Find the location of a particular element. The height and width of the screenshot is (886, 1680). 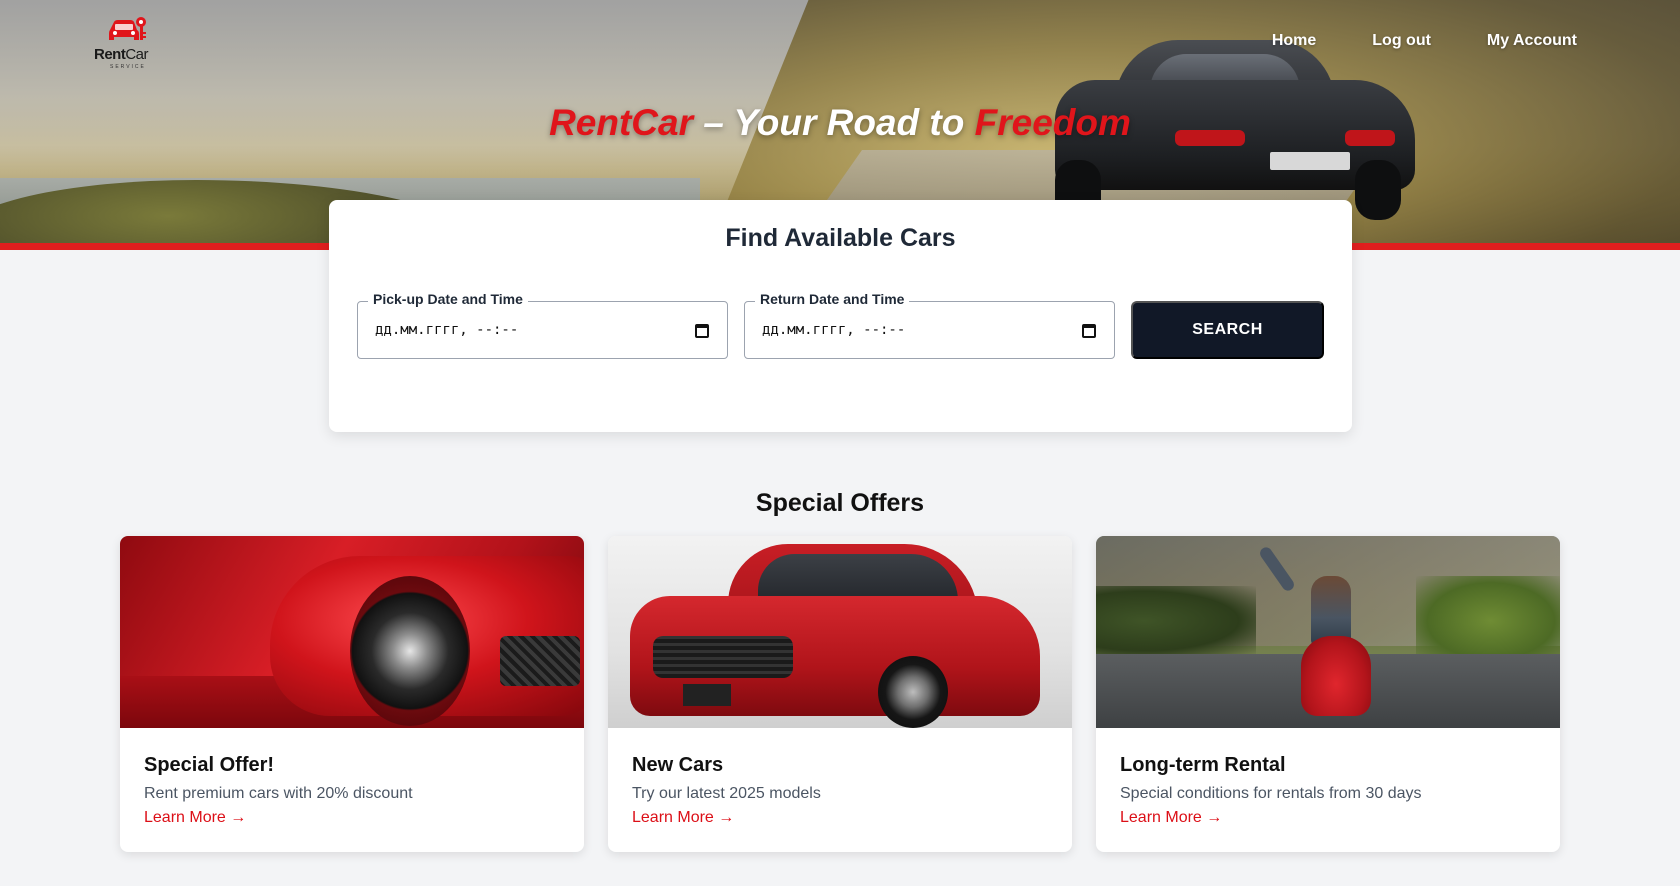

offer-image-kid-toy-car is located at coordinates (1328, 632).